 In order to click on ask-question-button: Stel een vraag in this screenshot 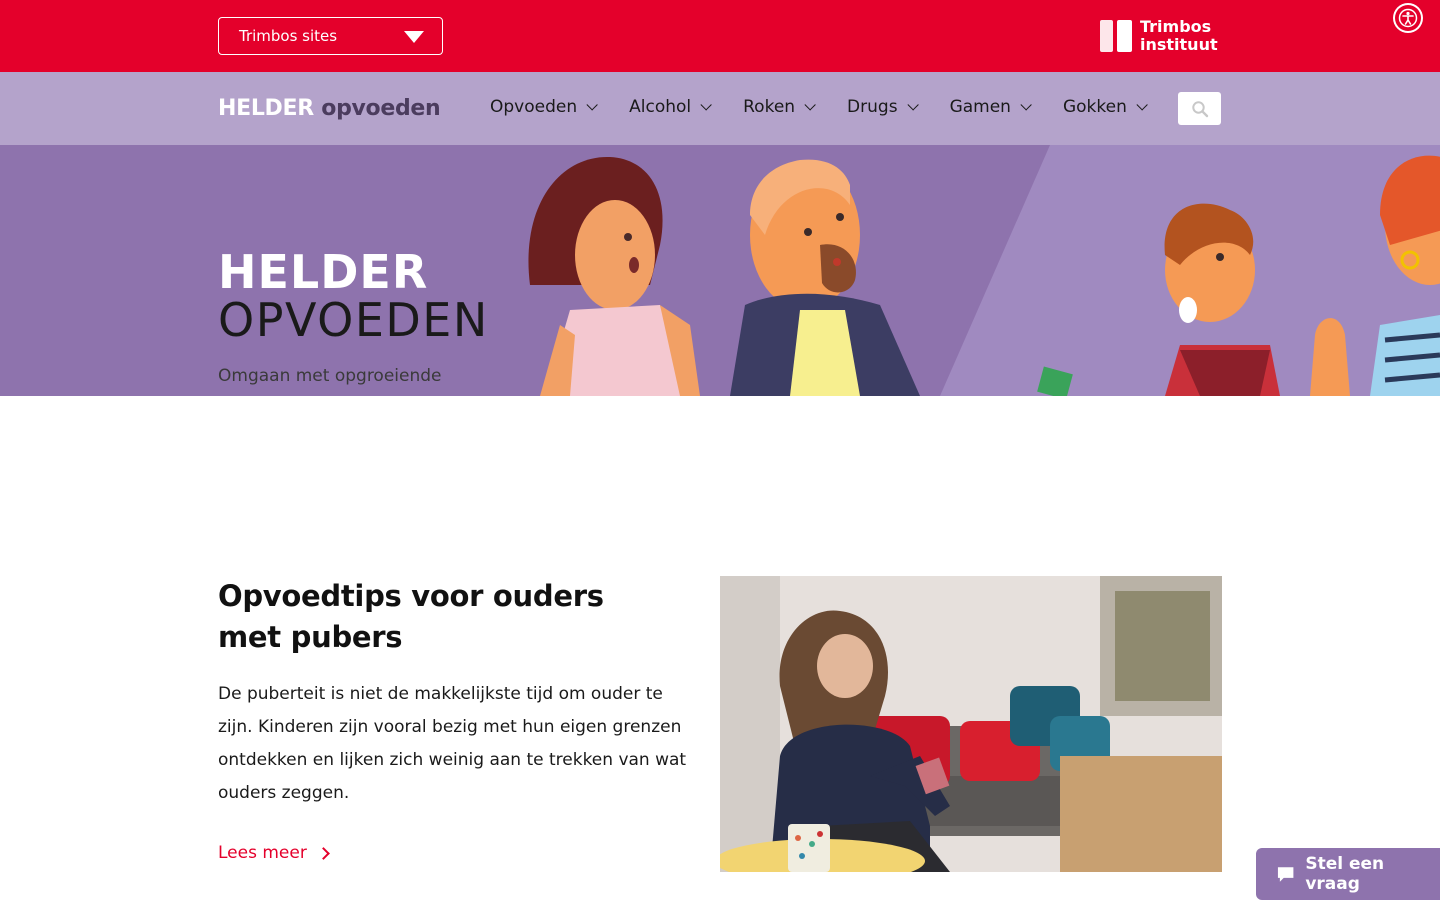, I will do `click(1348, 874)`.